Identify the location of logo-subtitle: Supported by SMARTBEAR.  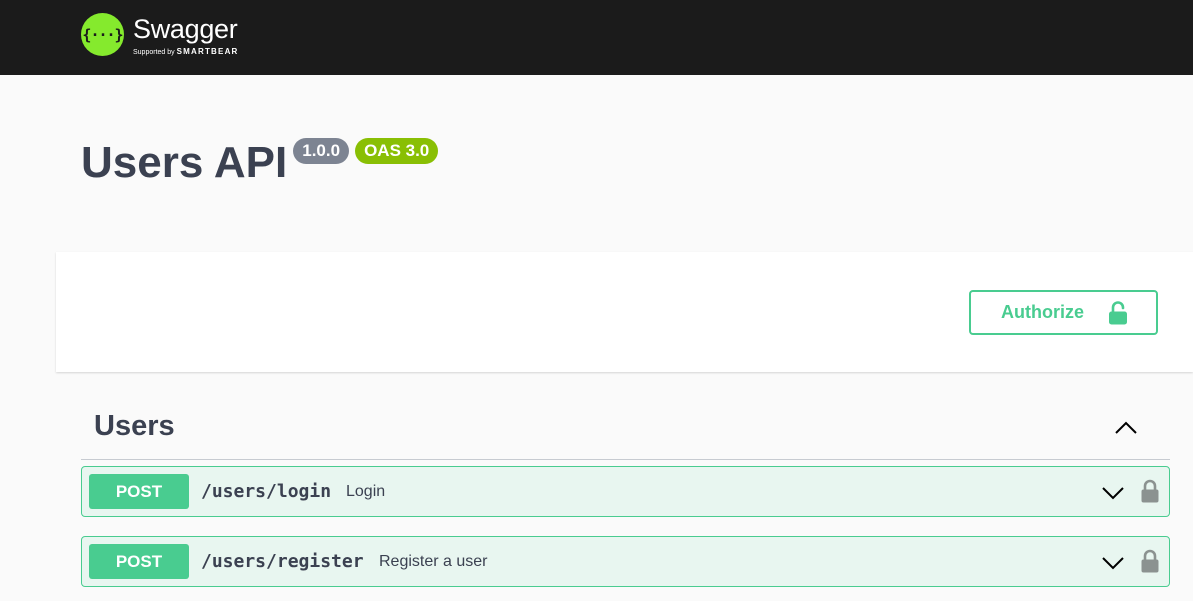
(186, 52).